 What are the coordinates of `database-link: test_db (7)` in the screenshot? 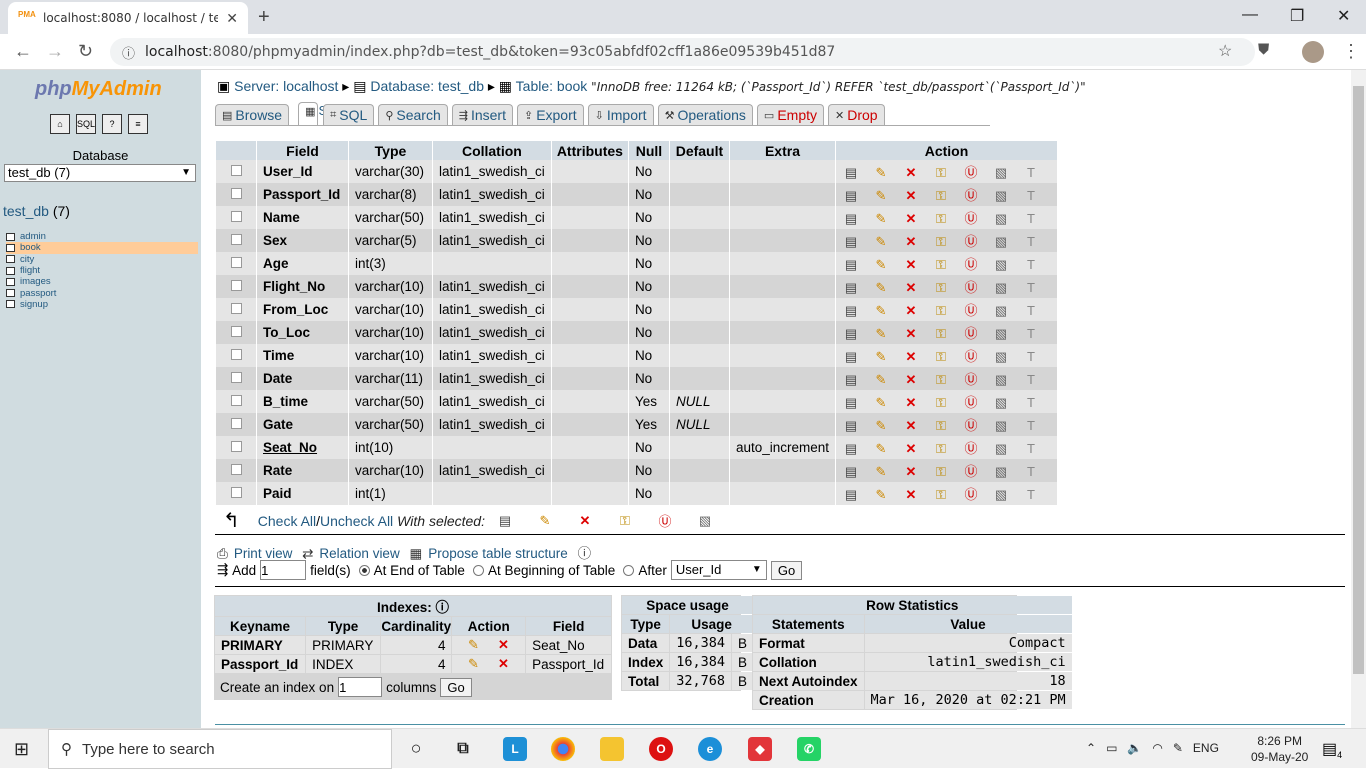 It's located at (36, 211).